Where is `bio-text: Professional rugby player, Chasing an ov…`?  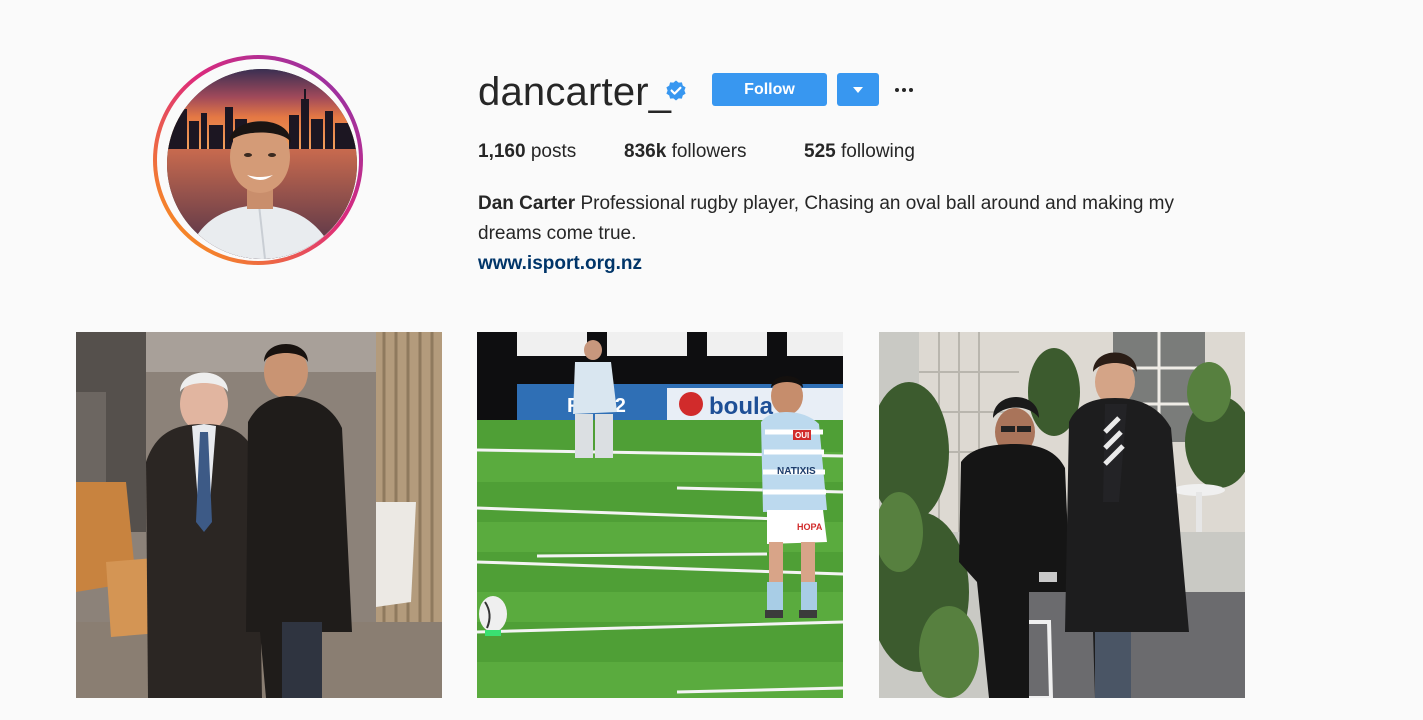 bio-text: Professional rugby player, Chasing an ov… is located at coordinates (826, 218).